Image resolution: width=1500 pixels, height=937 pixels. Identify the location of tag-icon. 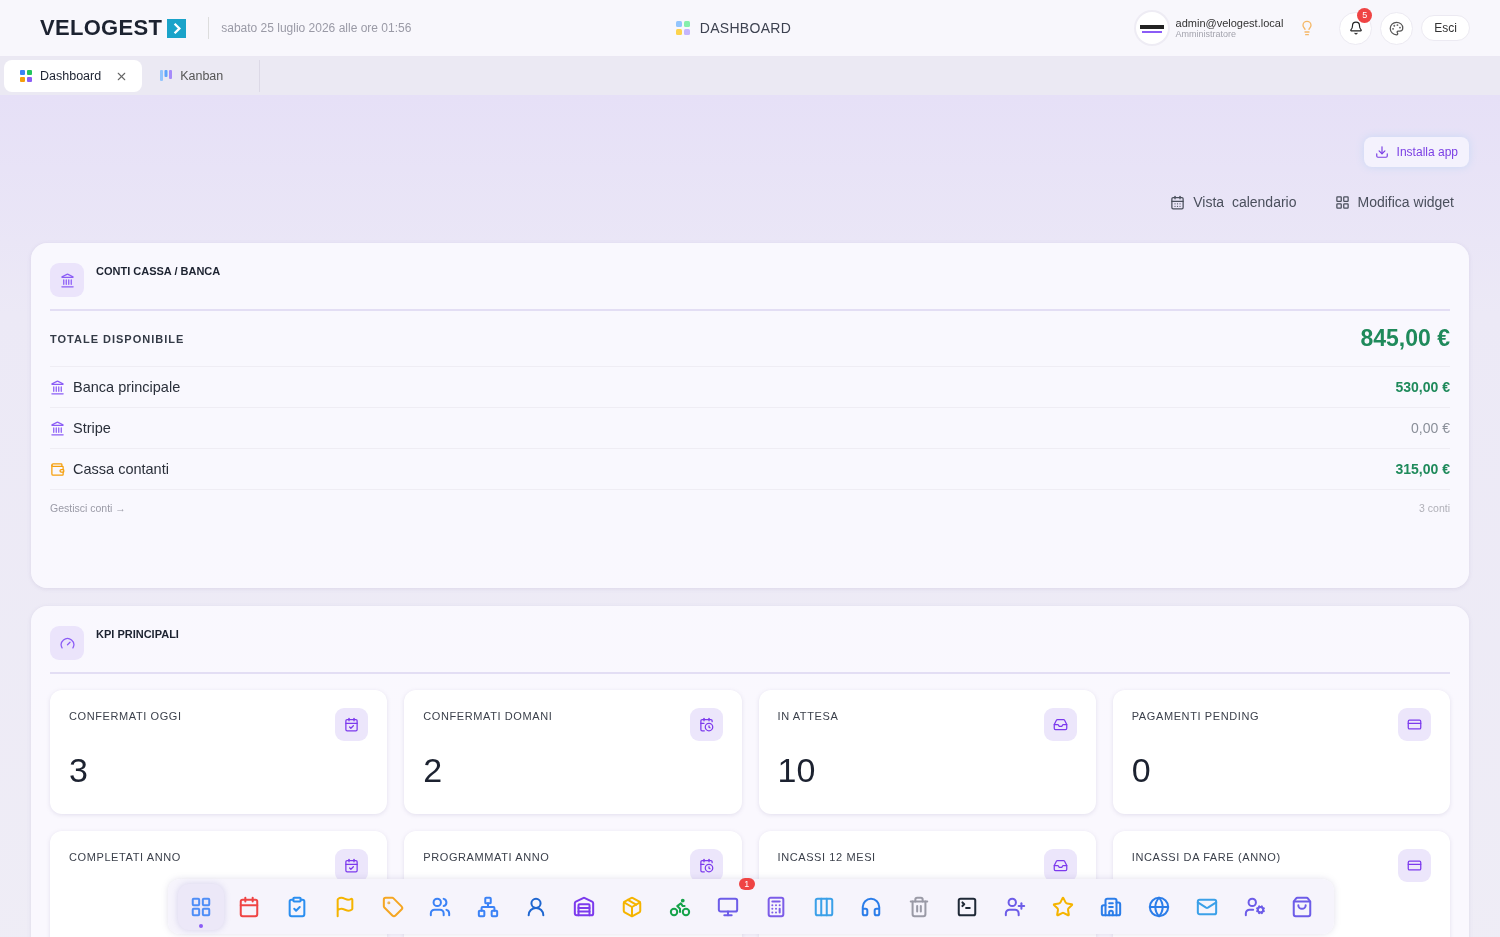
(392, 906).